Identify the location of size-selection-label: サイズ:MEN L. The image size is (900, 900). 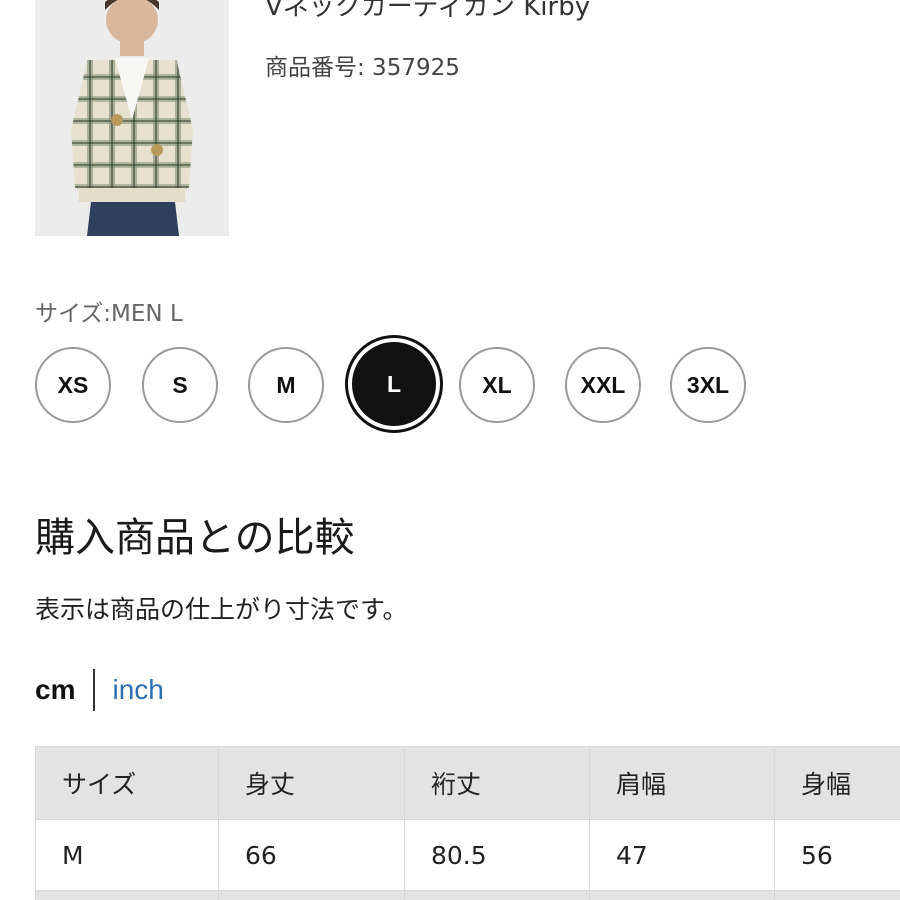
(109, 314).